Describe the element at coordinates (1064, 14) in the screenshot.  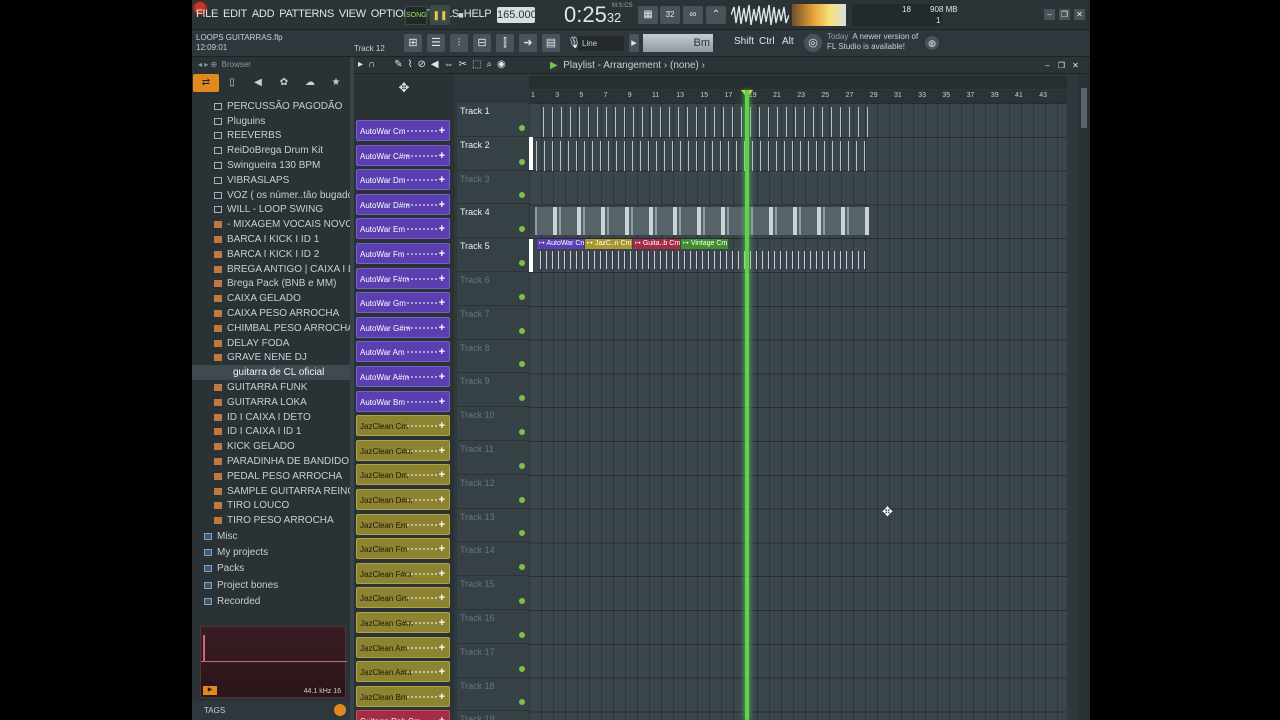
I see `maximize-button: ❐` at that location.